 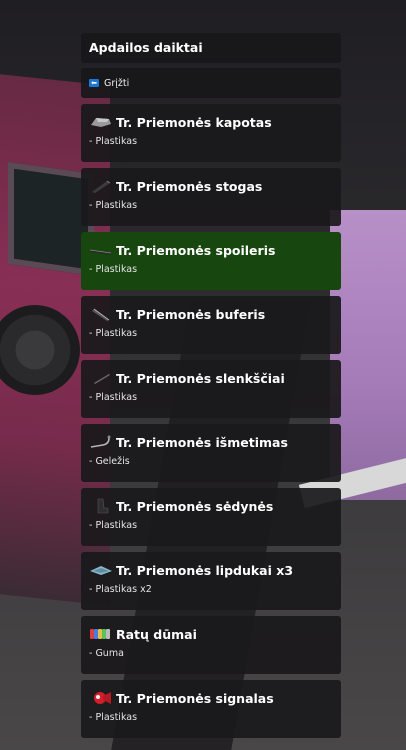 What do you see at coordinates (102, 379) in the screenshot?
I see `skirt-icon` at bounding box center [102, 379].